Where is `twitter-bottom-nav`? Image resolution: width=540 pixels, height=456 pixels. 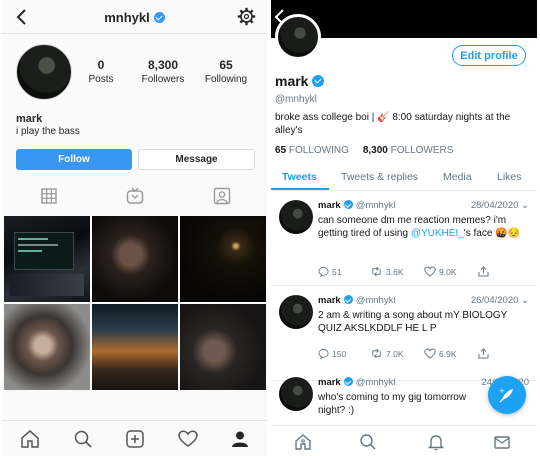 twitter-bottom-nav is located at coordinates (404, 440).